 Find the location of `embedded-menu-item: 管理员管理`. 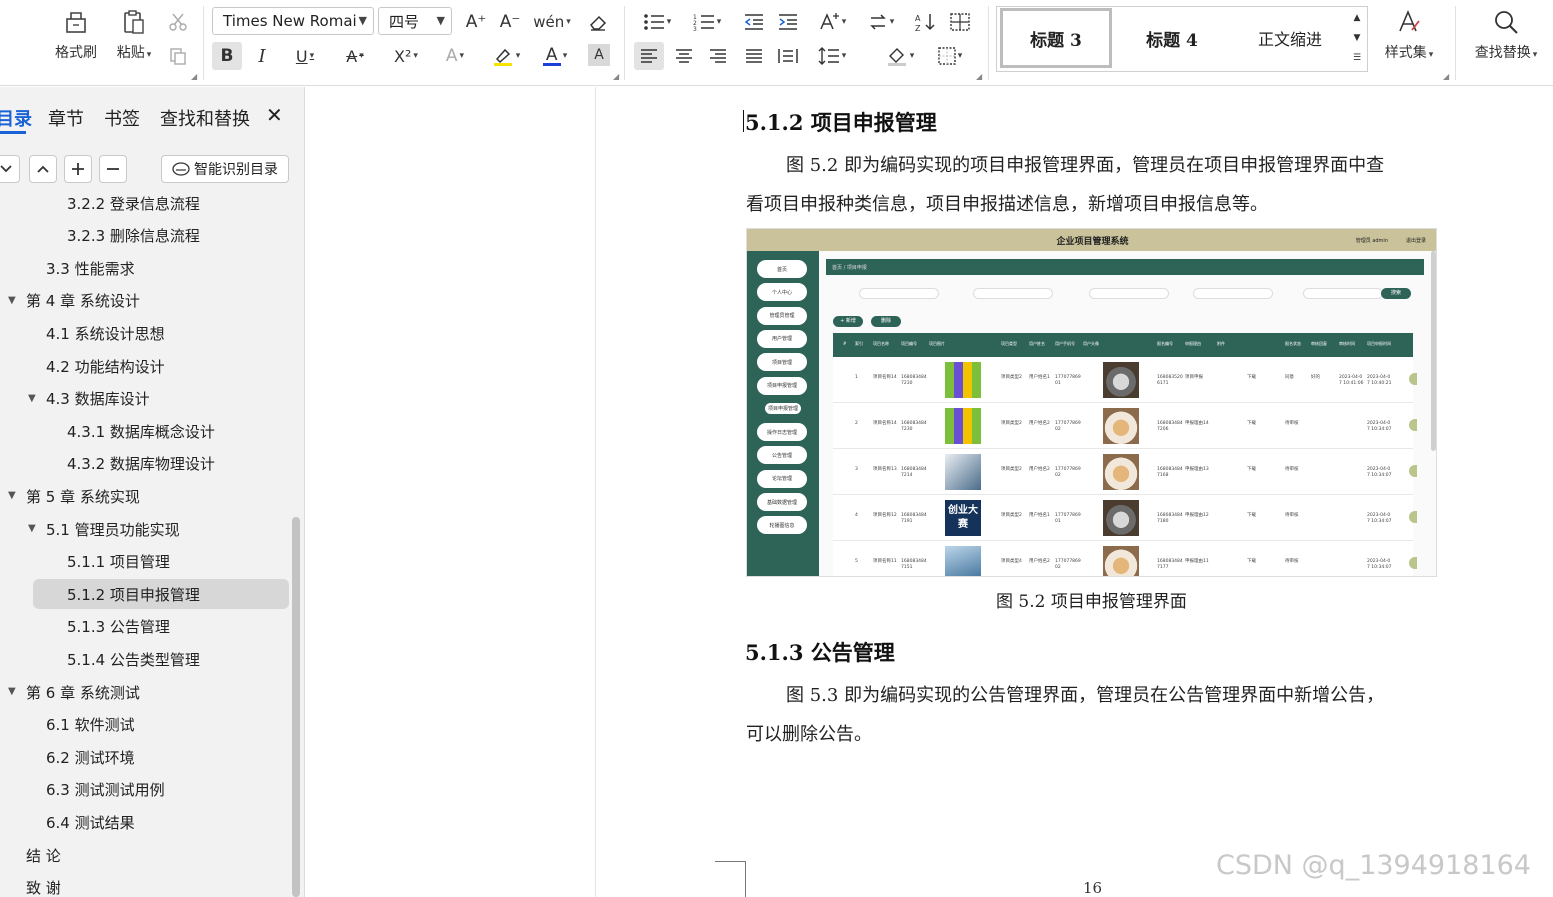

embedded-menu-item: 管理员管理 is located at coordinates (782, 315).